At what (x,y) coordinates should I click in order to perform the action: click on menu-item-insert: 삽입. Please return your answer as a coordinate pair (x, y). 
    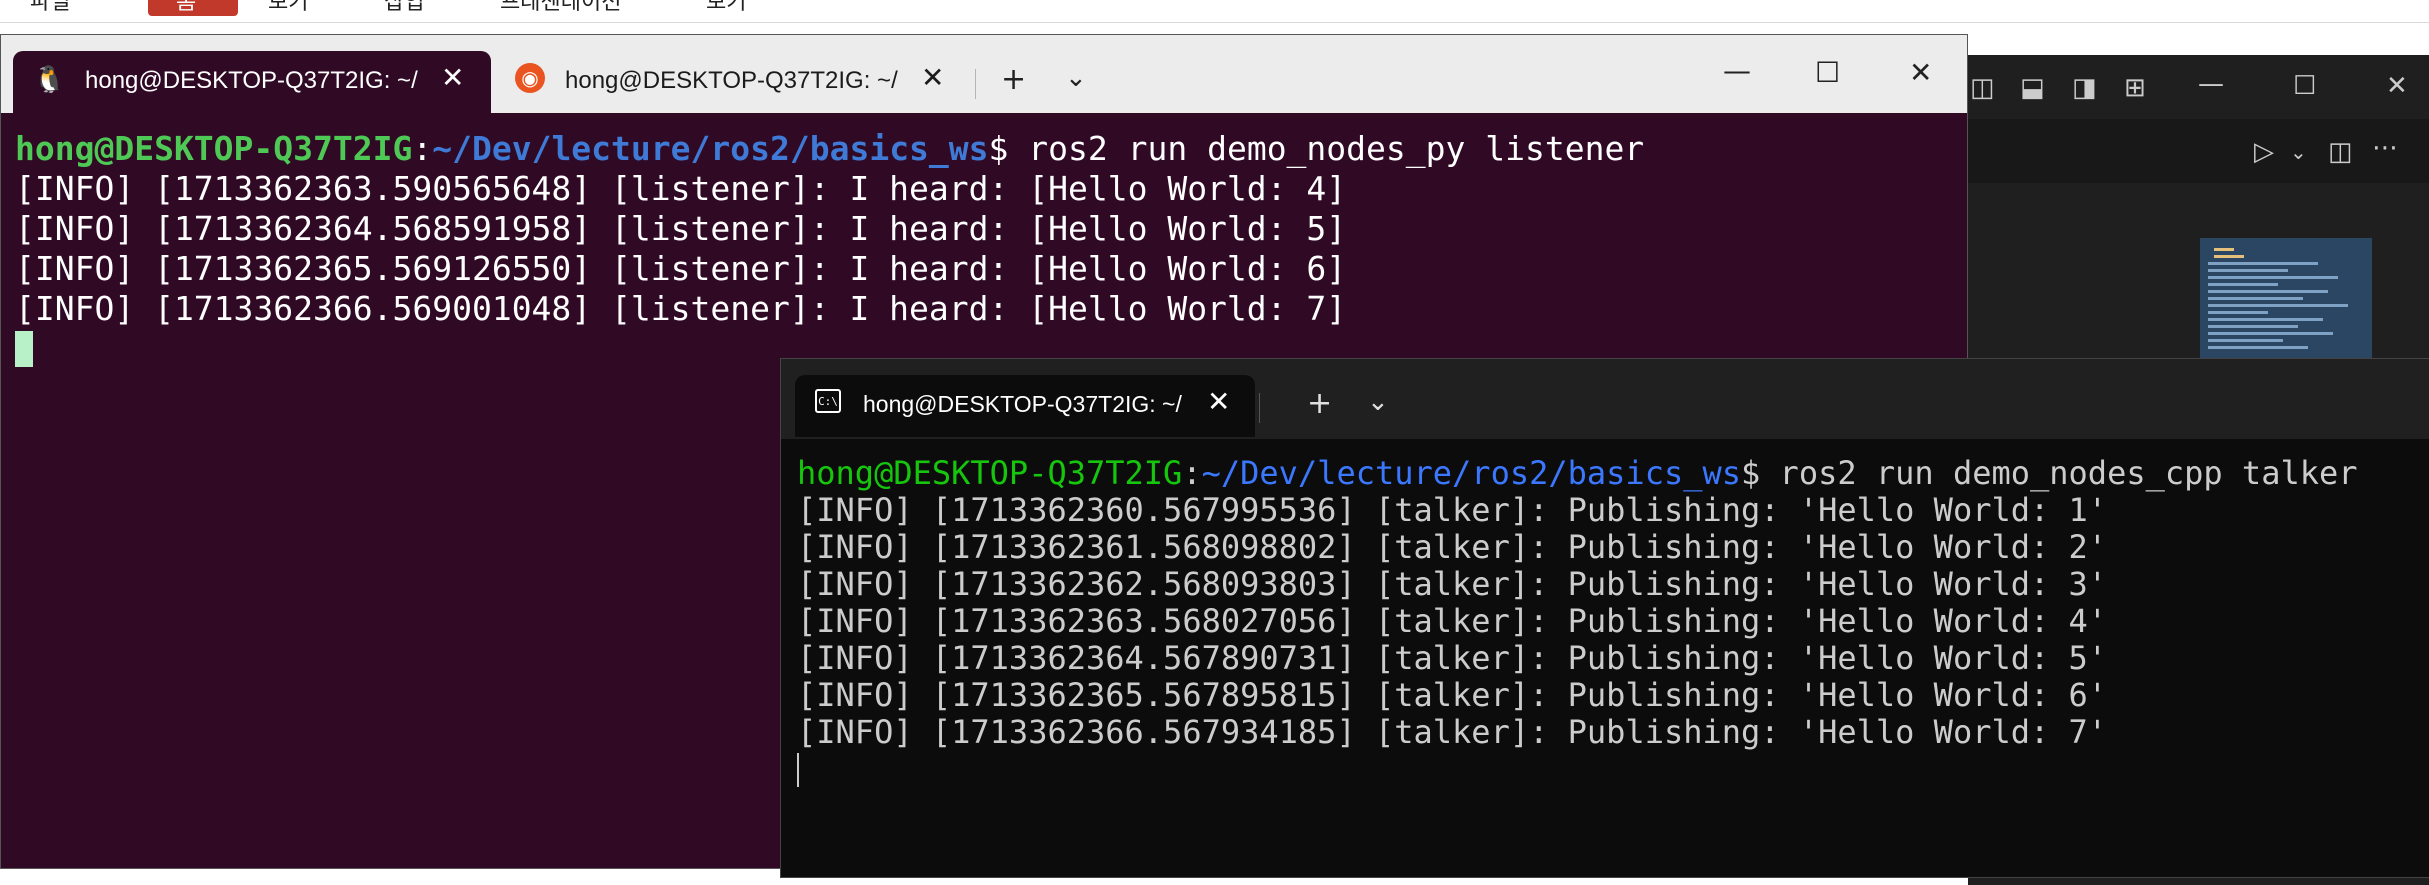
    Looking at the image, I should click on (404, 8).